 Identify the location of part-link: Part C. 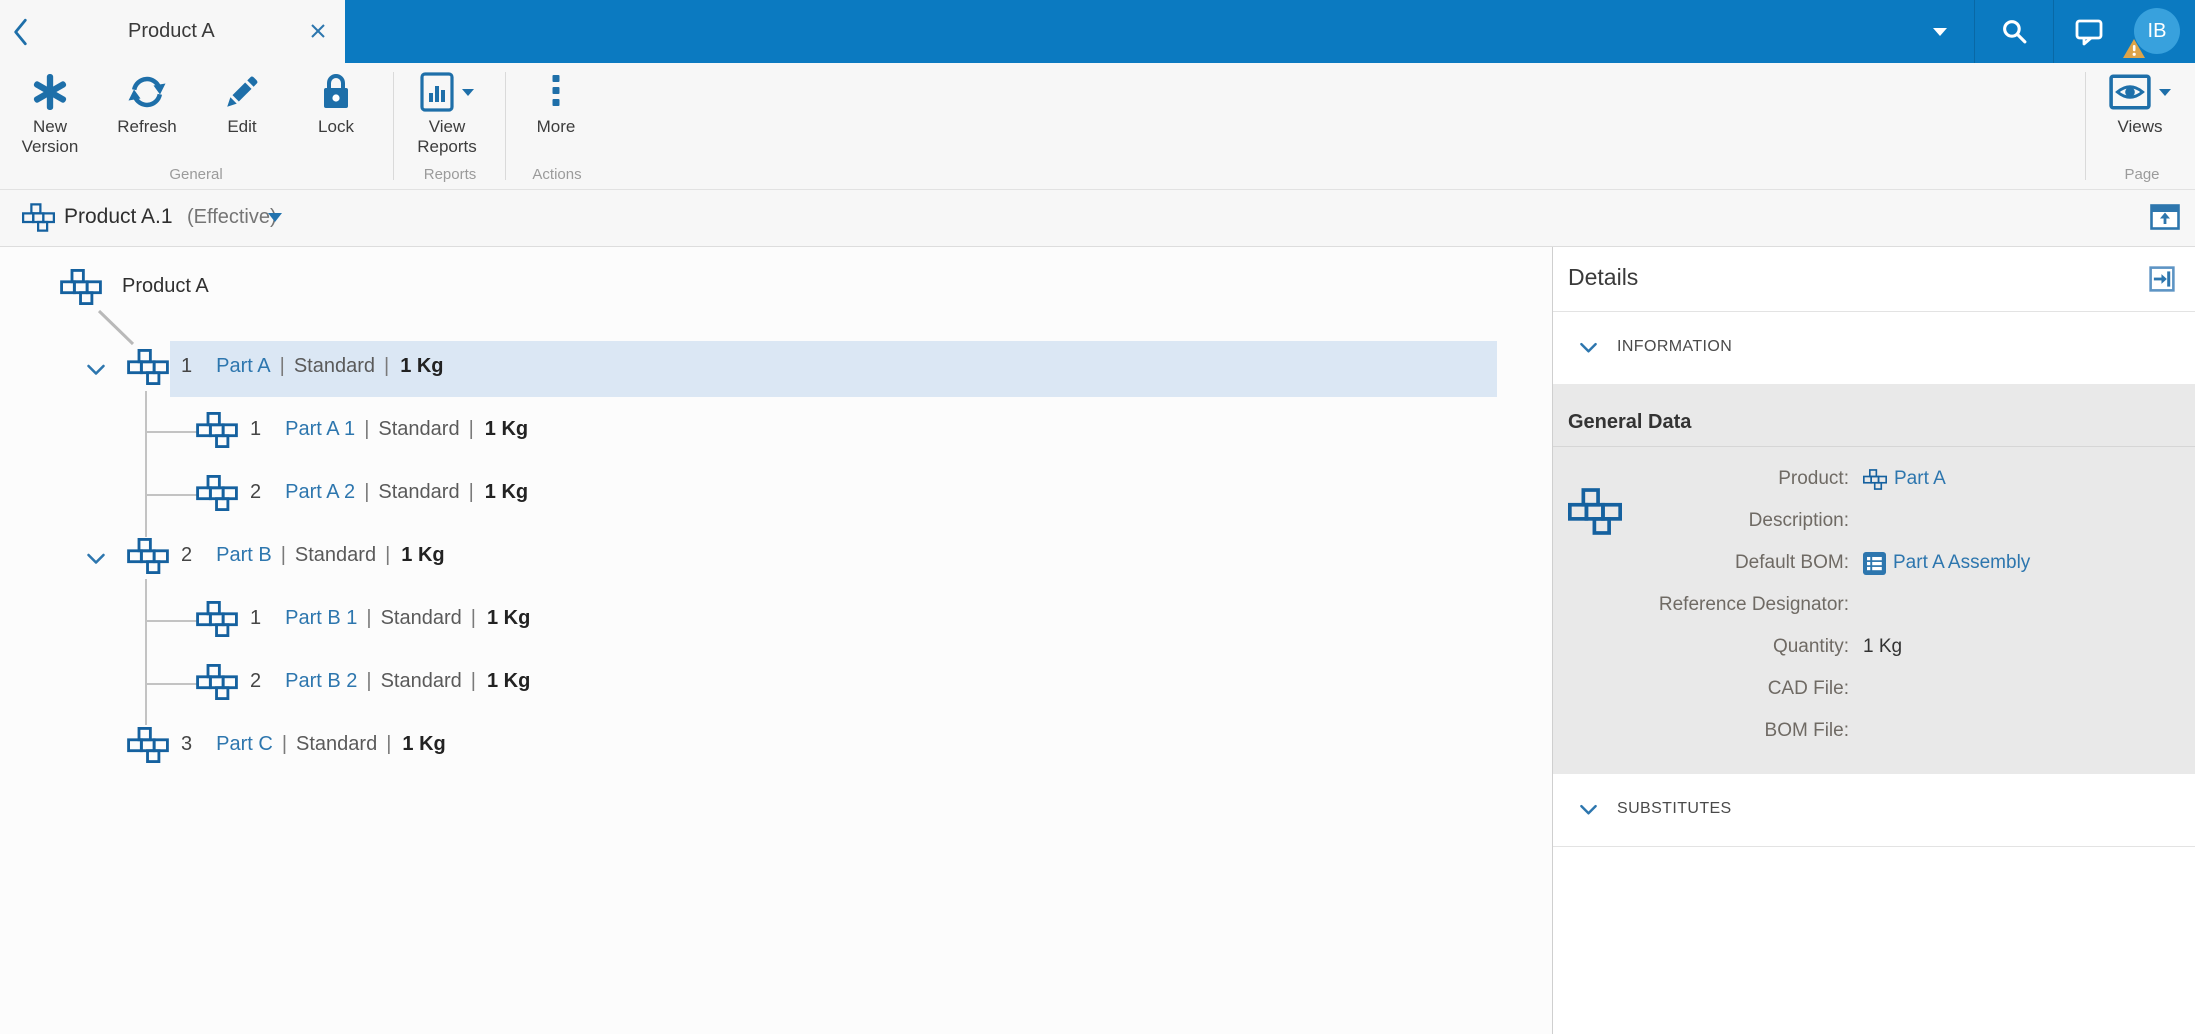
(244, 744).